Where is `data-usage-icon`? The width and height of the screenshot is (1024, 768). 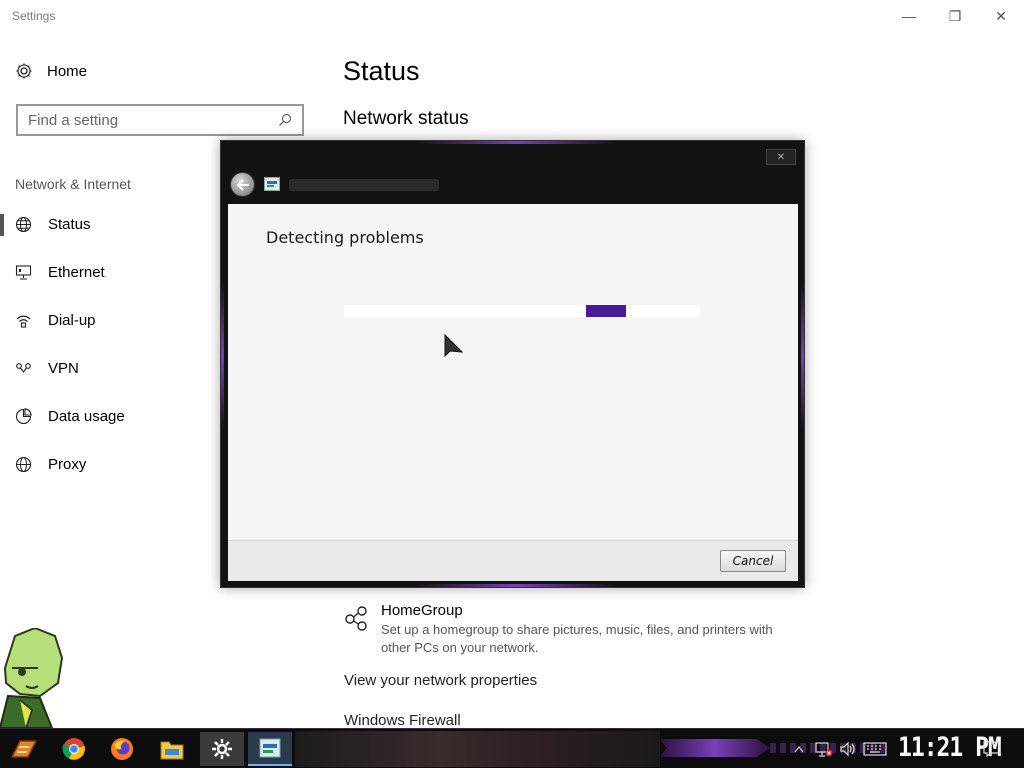 data-usage-icon is located at coordinates (23, 416).